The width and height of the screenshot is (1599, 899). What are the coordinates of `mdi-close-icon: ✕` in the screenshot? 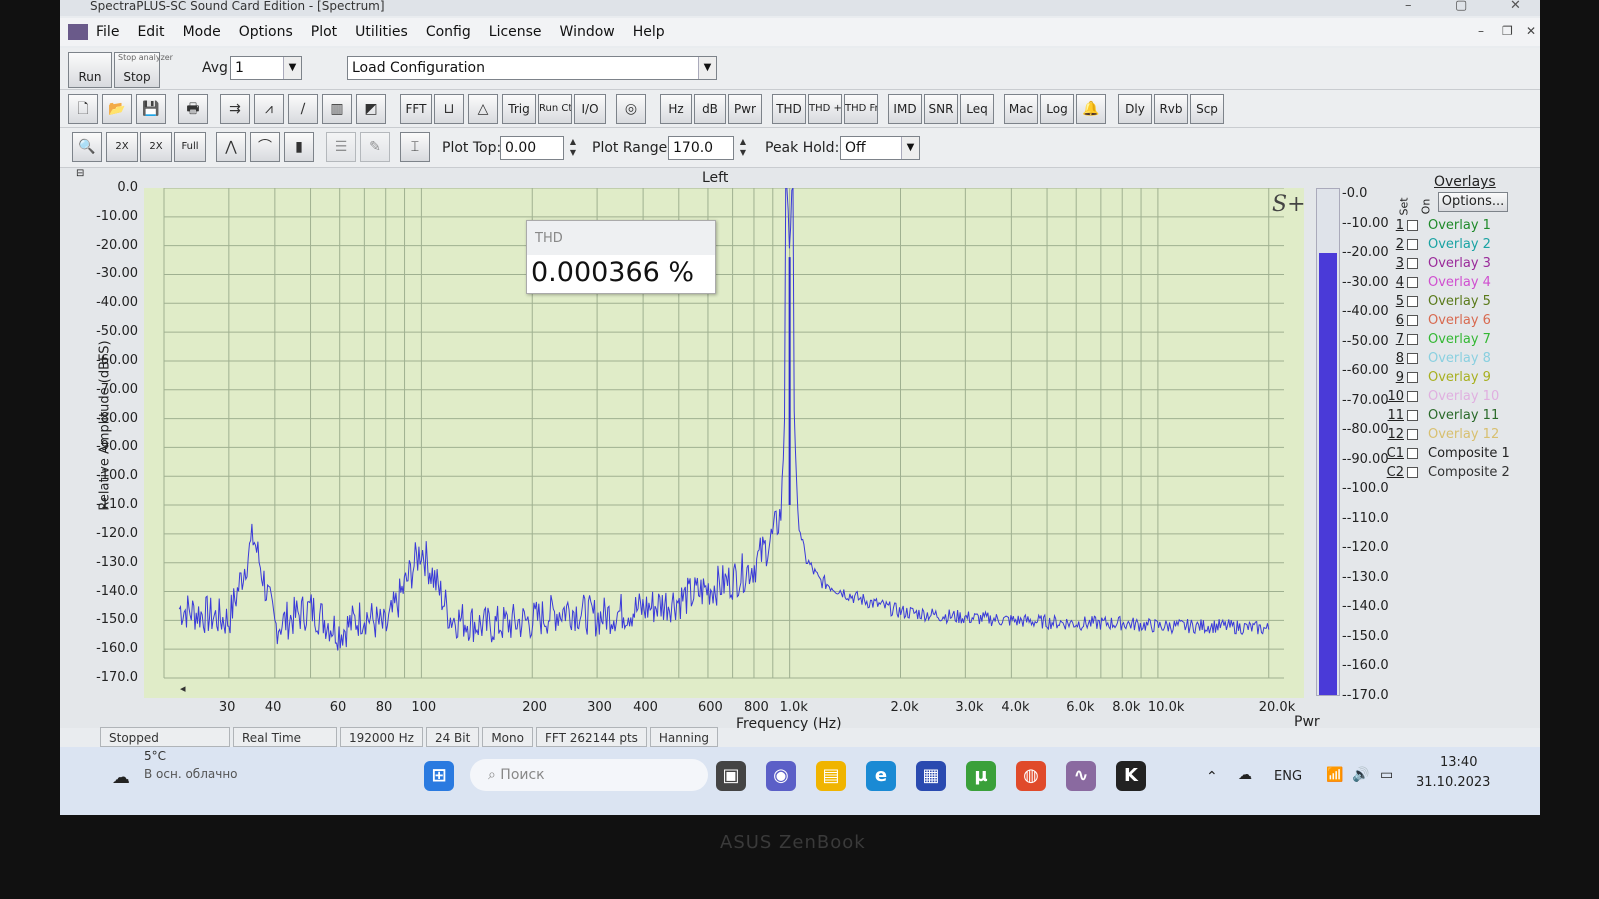 It's located at (1531, 31).